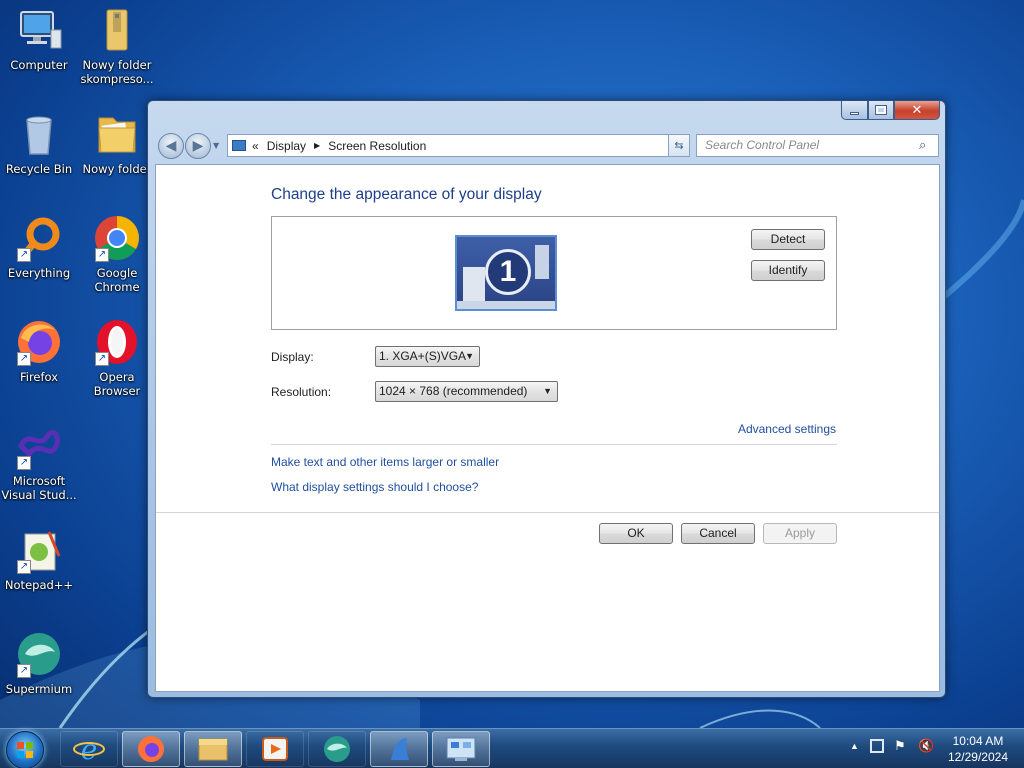  I want to click on file-explorer-icon, so click(213, 749).